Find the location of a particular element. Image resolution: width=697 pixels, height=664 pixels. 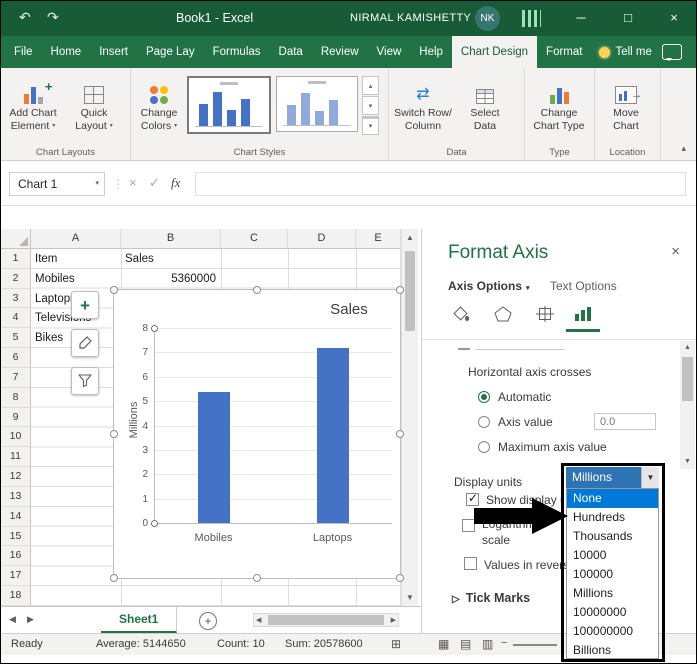

chart-title: Sales is located at coordinates (349, 309).